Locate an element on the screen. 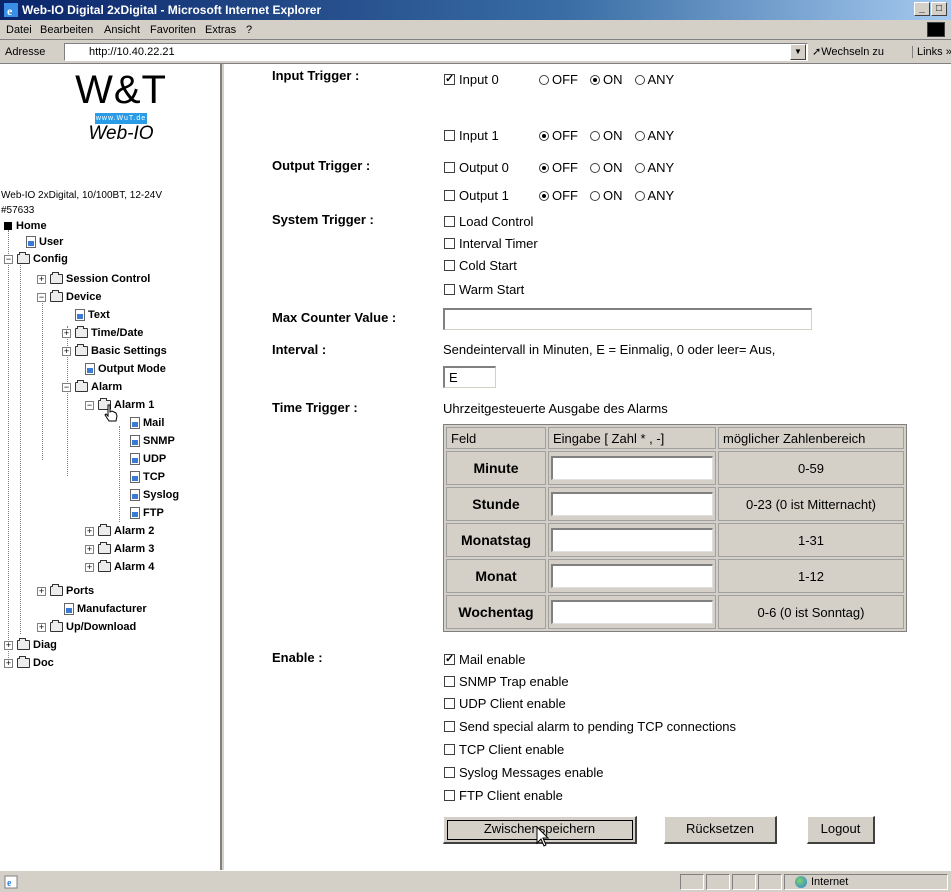  interval-timer-checkbox is located at coordinates (449, 243).